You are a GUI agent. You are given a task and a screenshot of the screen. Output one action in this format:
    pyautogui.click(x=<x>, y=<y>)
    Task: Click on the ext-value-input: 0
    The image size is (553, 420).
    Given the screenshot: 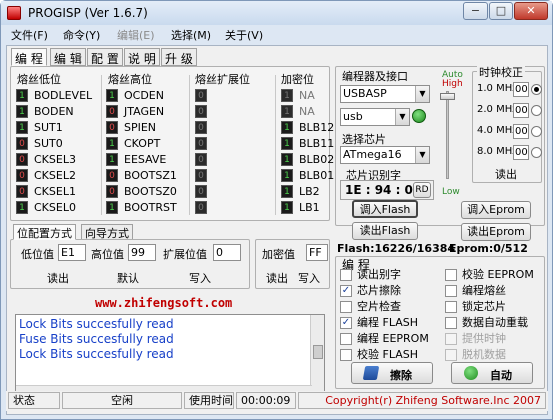 What is the action you would take?
    pyautogui.click(x=227, y=252)
    